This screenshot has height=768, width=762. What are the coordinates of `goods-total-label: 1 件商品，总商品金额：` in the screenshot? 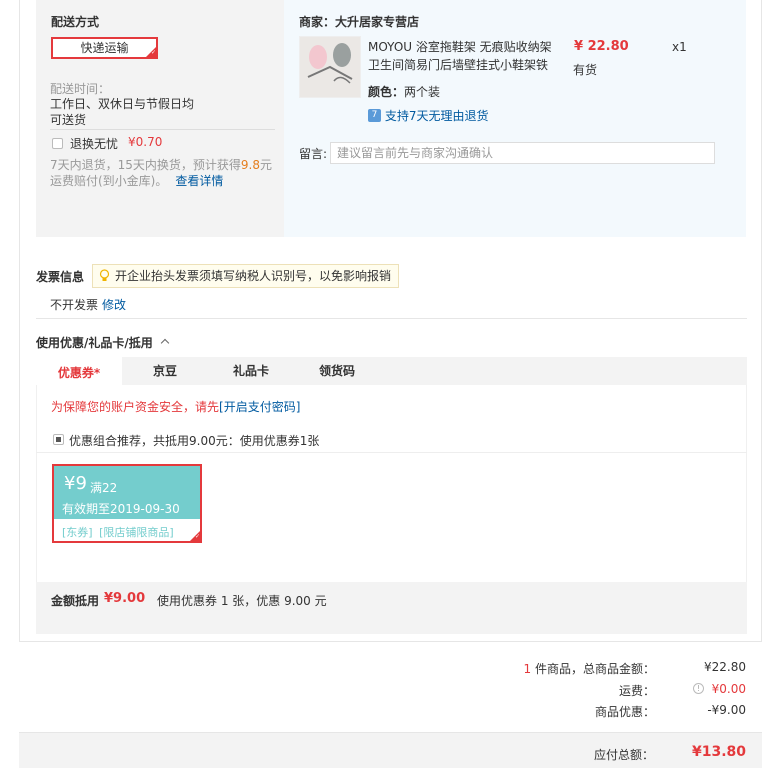 It's located at (562, 668).